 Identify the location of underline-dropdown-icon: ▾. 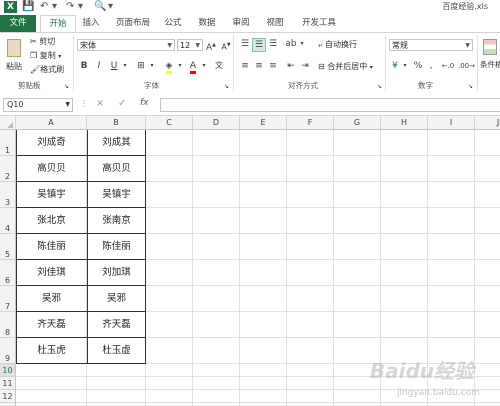
(125, 66).